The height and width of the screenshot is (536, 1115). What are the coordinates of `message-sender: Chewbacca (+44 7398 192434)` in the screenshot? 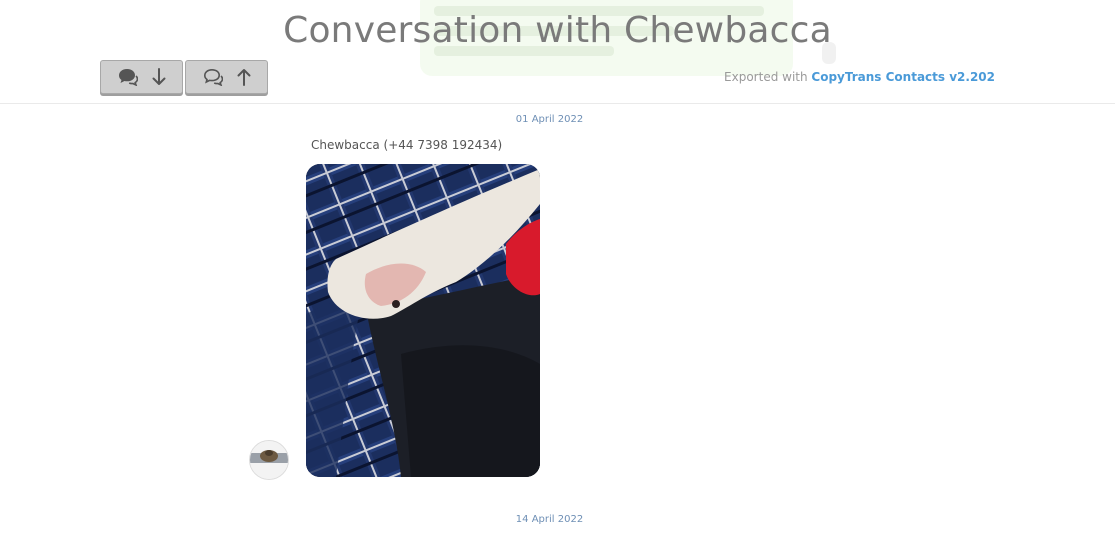 It's located at (407, 145).